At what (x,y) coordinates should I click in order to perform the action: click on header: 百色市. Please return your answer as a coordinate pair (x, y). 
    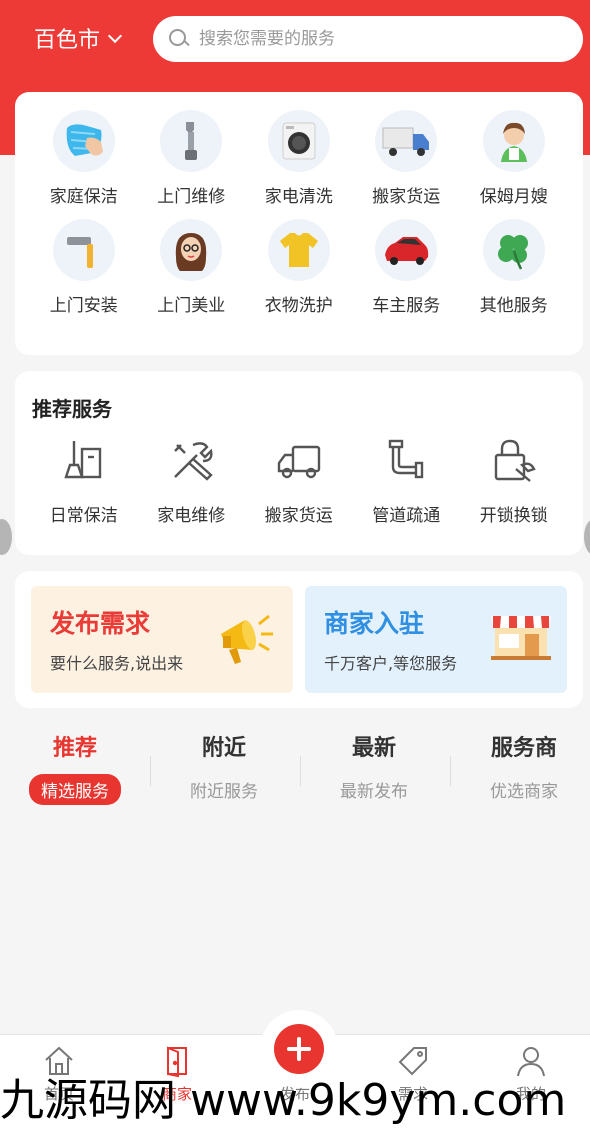
    Looking at the image, I should click on (295, 39).